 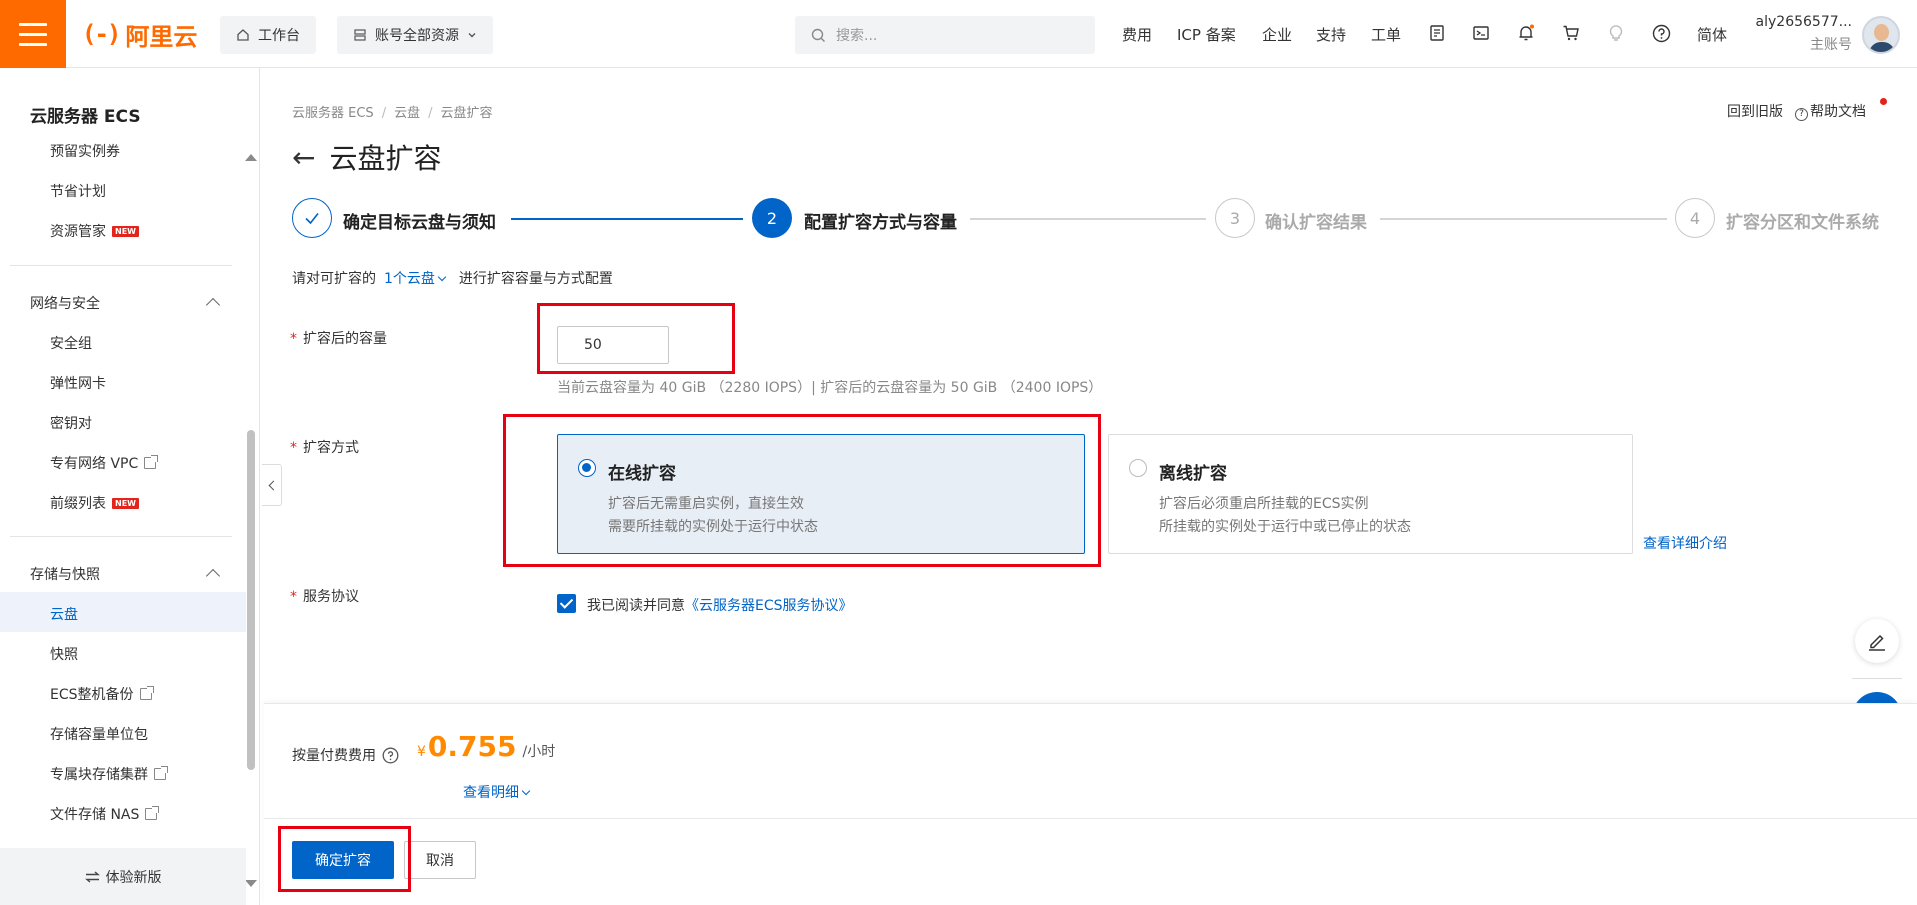 I want to click on sidebar-title: 云服务器 ECS, so click(x=85, y=117).